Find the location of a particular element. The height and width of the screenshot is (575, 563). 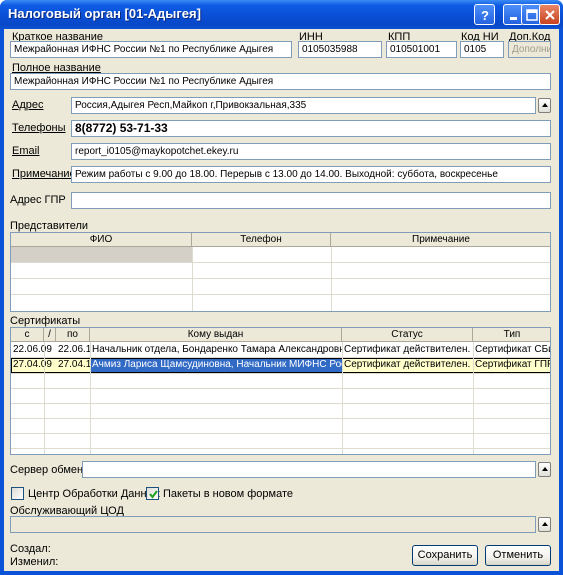

cert-from-cell: 22.06.09 is located at coordinates (32, 349).